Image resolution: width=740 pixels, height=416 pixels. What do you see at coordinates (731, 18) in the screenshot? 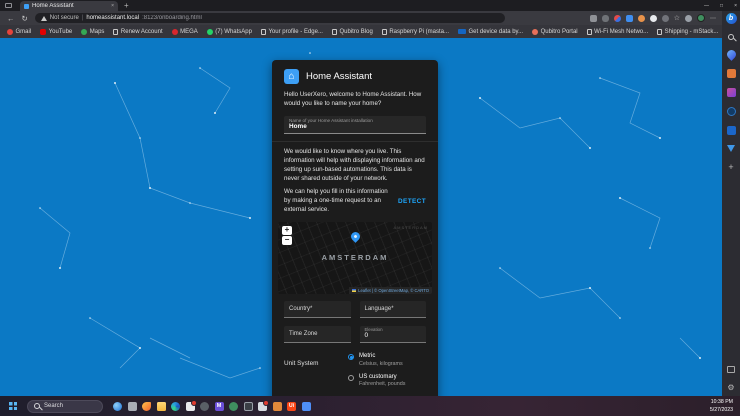
I see `bing-chat-icon: b` at bounding box center [731, 18].